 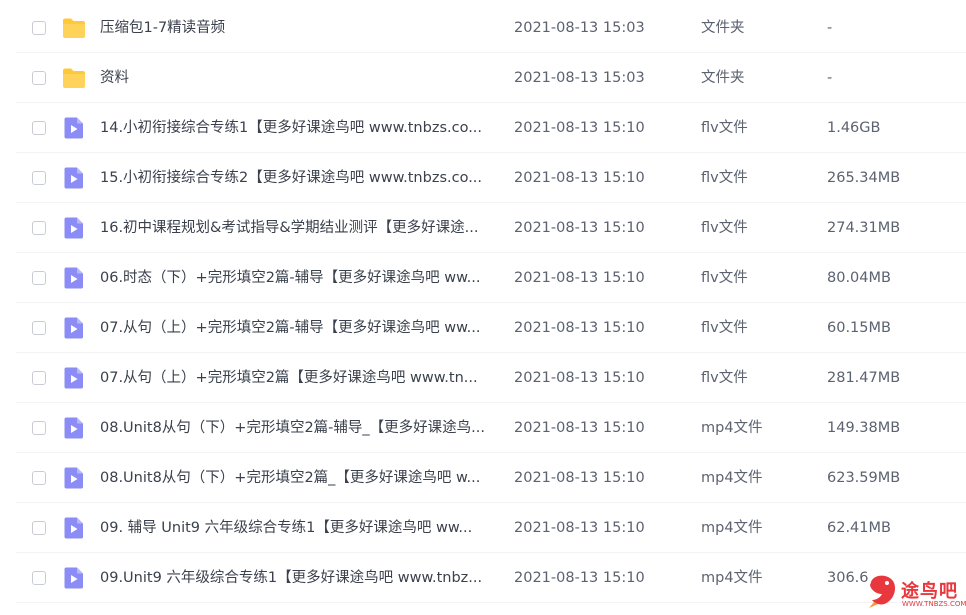 What do you see at coordinates (864, 228) in the screenshot?
I see `file-size: 274.31MB` at bounding box center [864, 228].